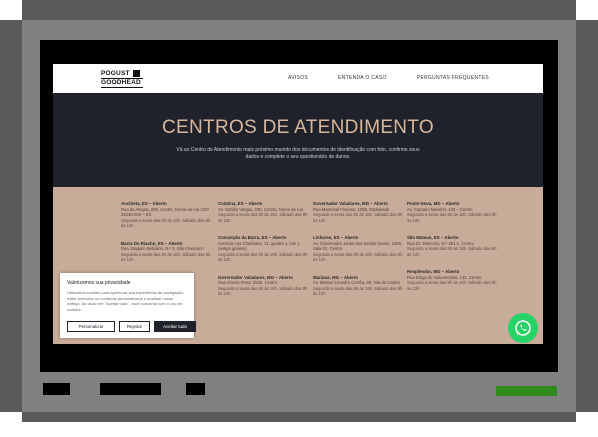 The height and width of the screenshot is (437, 598). I want to click on cookie-buttons: Personalizar Rejeitar Aceitar tudo, so click(131, 326).